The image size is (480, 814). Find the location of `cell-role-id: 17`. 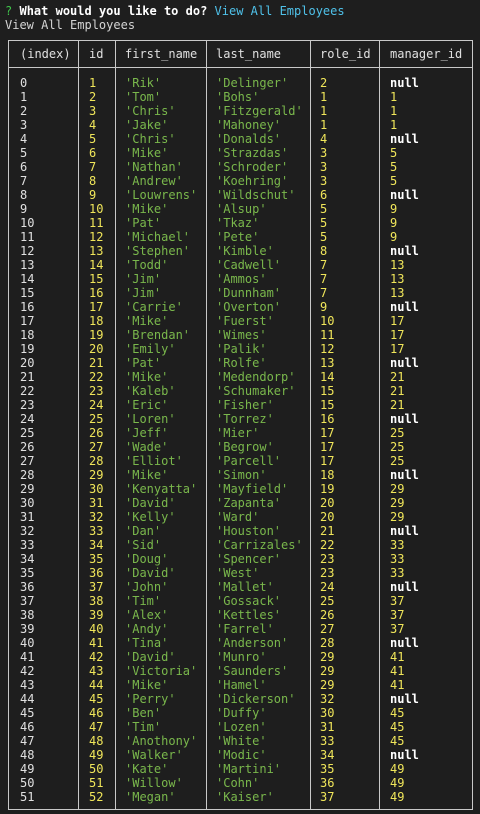

cell-role-id: 17 is located at coordinates (327, 461).